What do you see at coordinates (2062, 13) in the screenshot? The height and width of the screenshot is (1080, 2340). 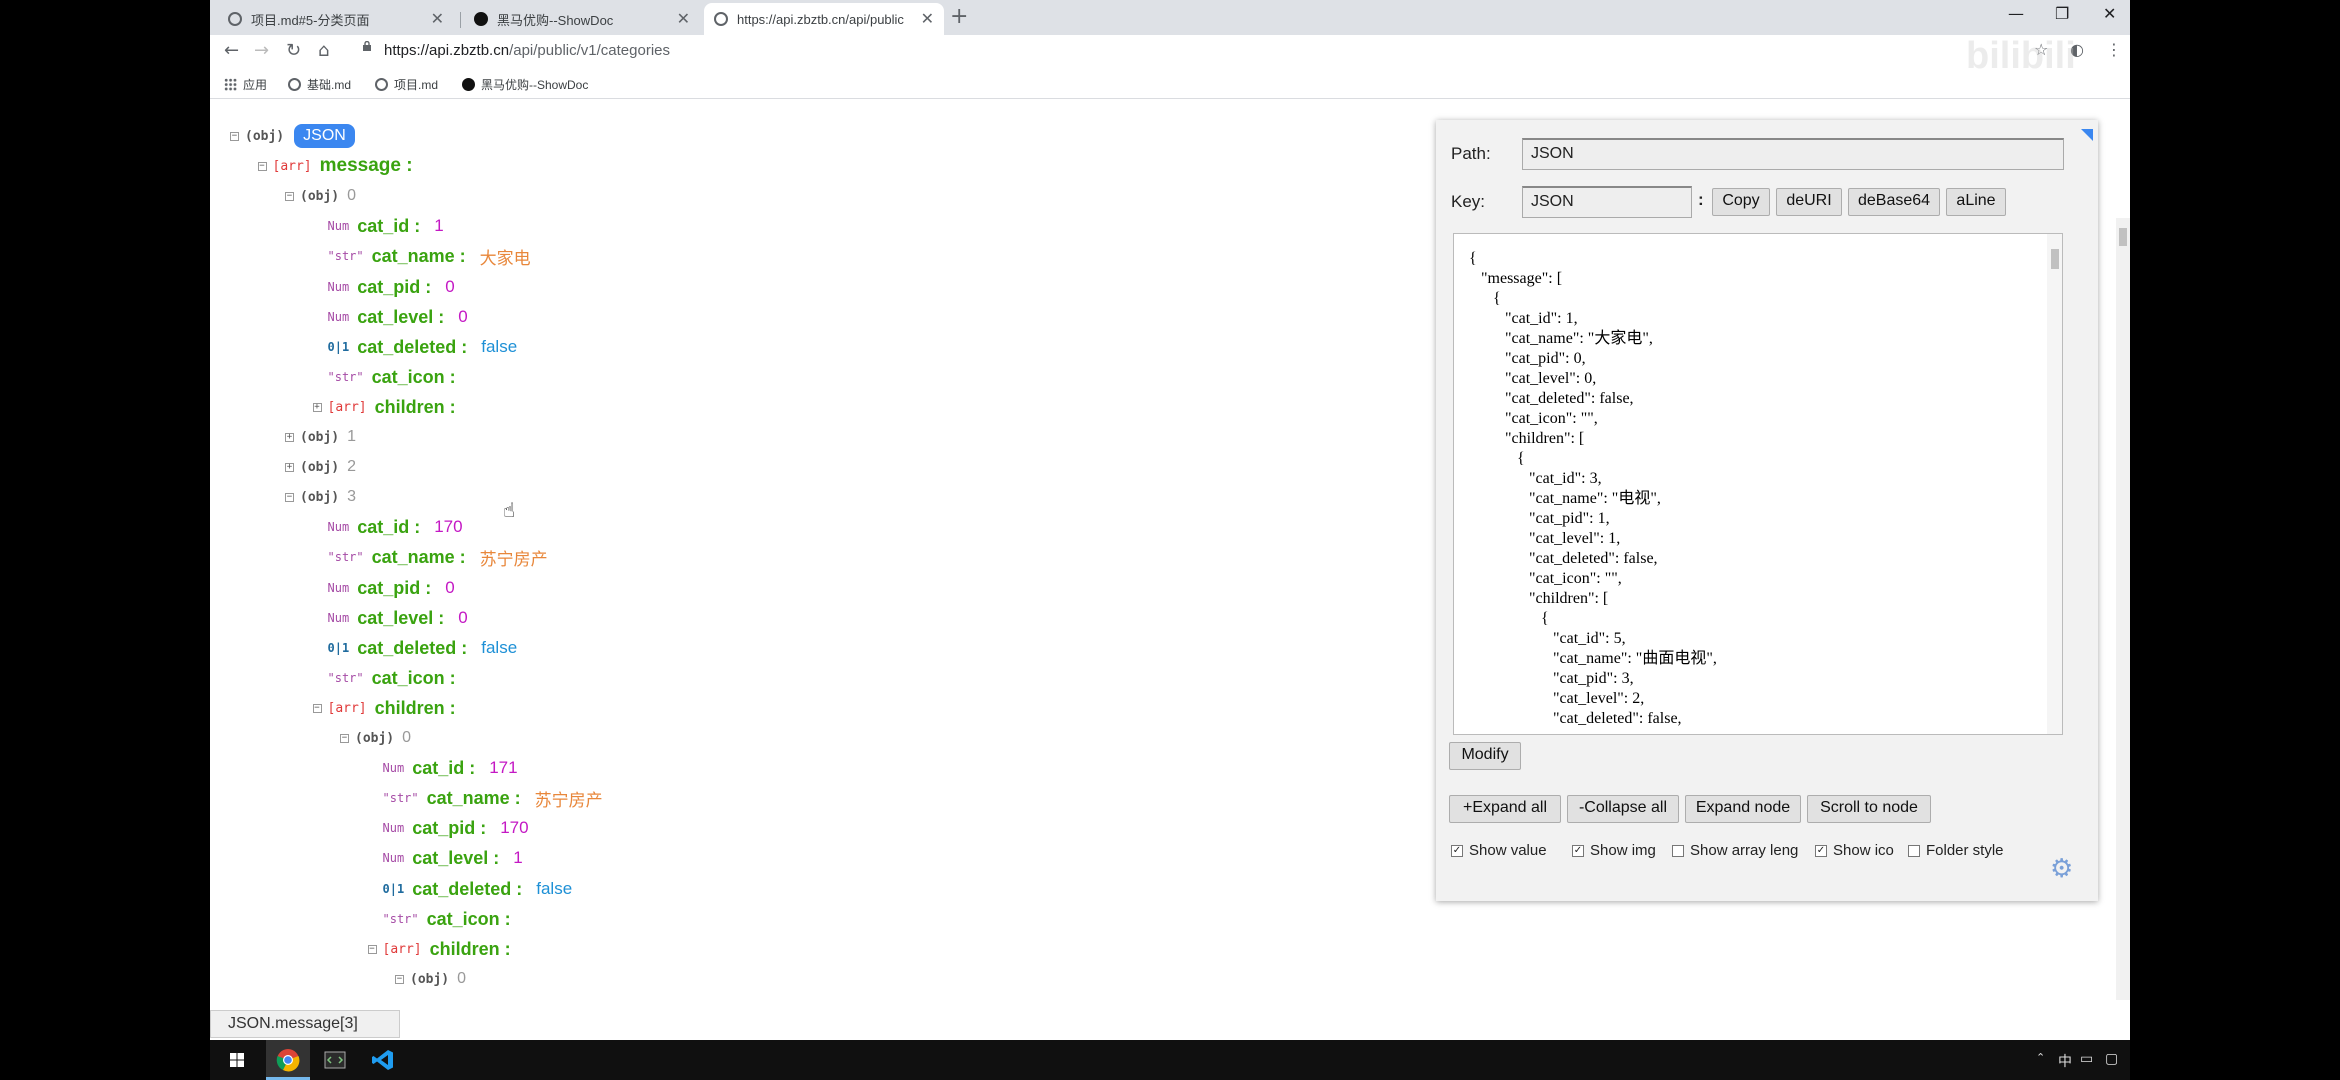 I see `maximize-button: ❐` at bounding box center [2062, 13].